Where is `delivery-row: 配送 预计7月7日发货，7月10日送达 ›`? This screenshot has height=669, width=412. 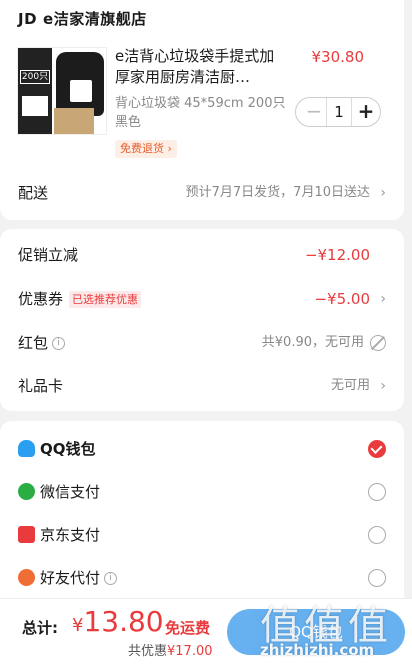 delivery-row: 配送 预计7月7日发货，7月10日送达 › is located at coordinates (203, 193).